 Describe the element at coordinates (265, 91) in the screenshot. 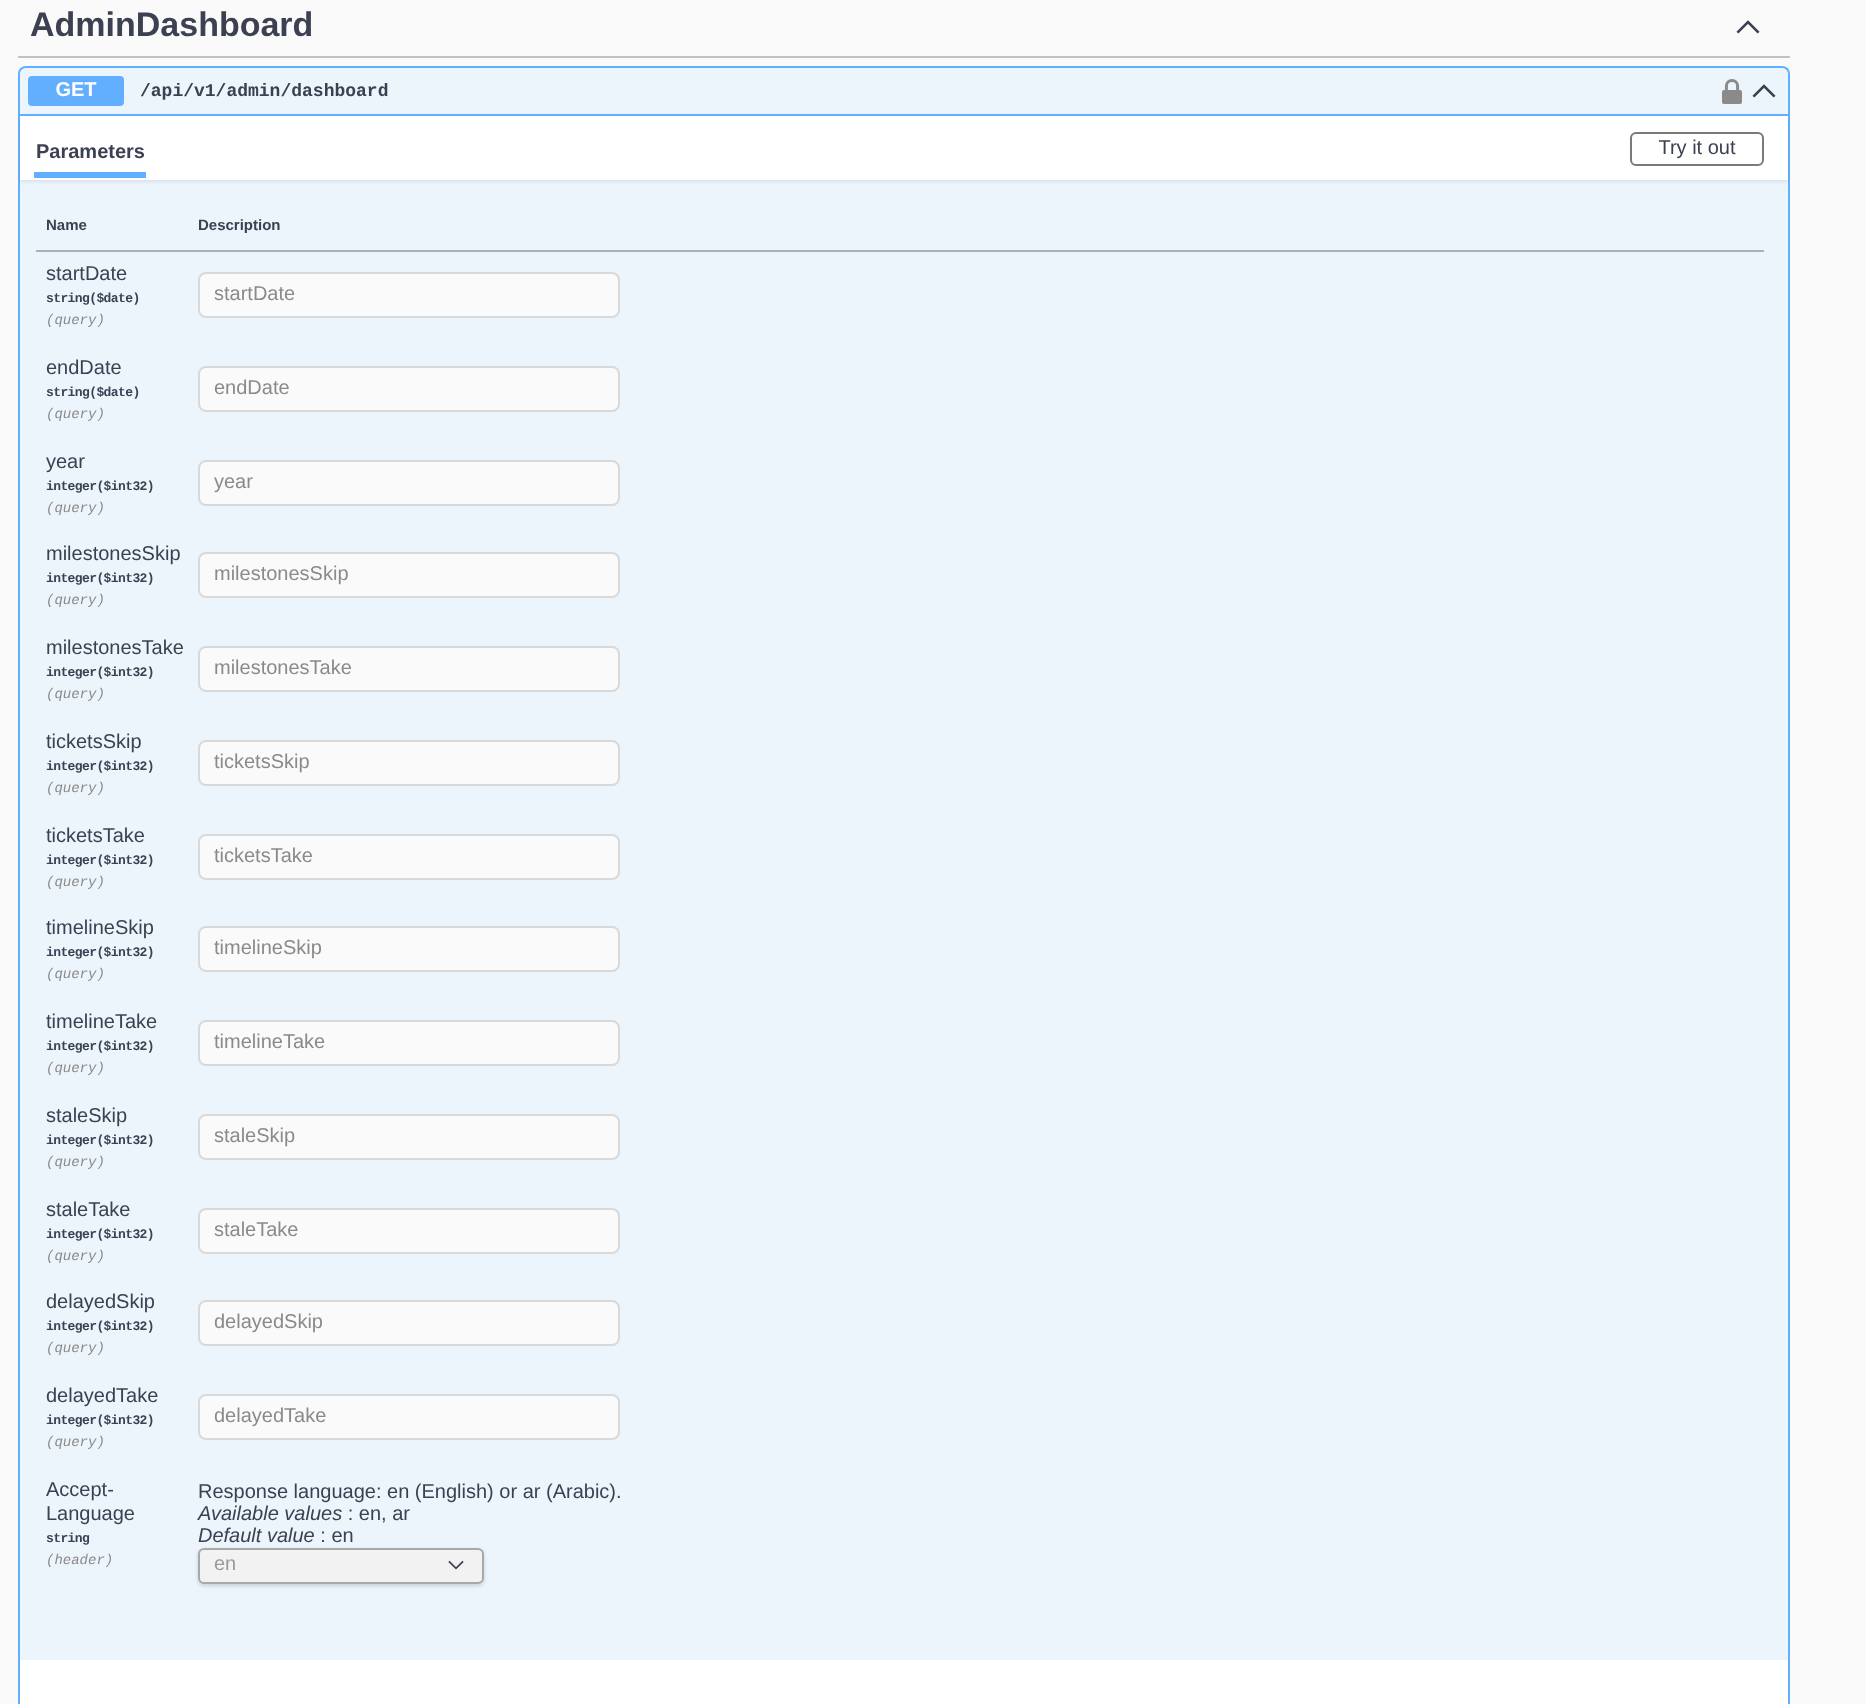

I see `endpoint-path: /api/v1/admin/dashboard` at that location.